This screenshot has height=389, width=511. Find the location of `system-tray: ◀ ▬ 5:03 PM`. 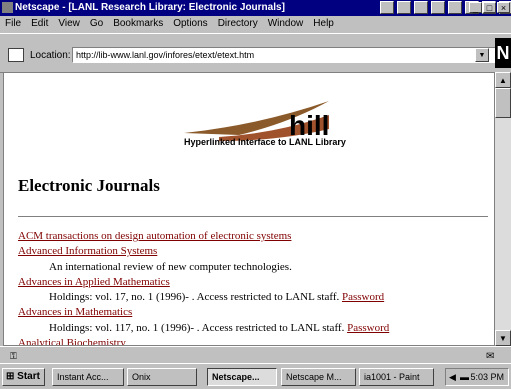

system-tray: ◀ ▬ 5:03 PM is located at coordinates (477, 377).